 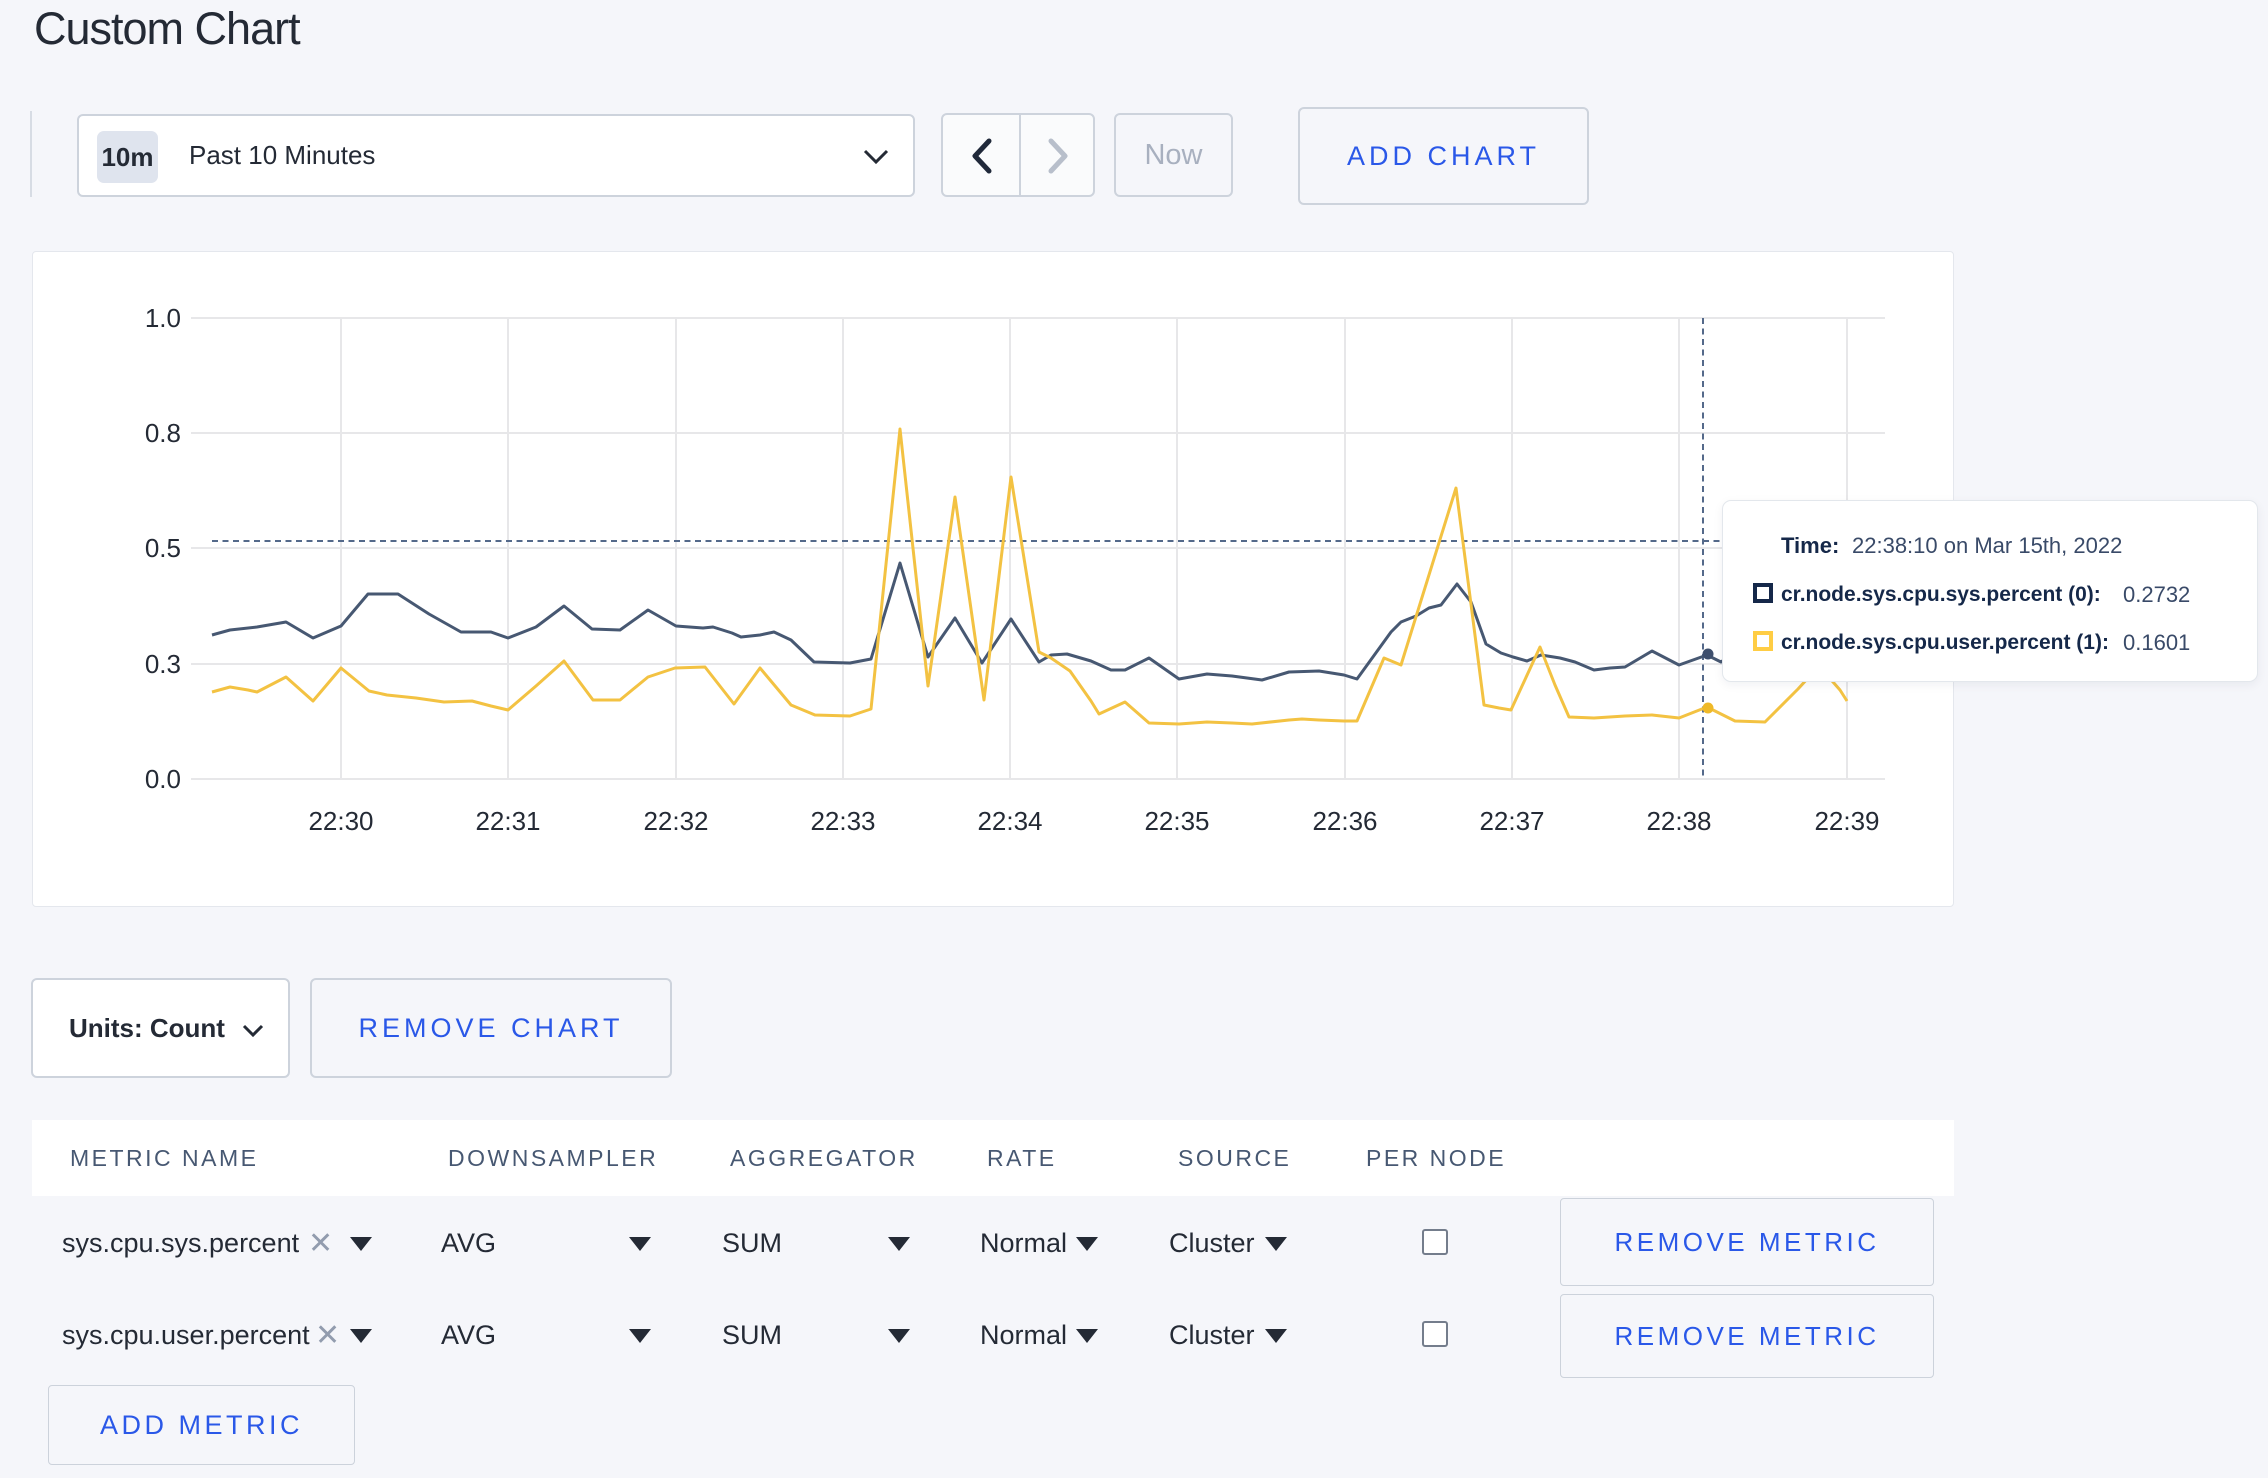 I want to click on svg-text: 22:37, so click(x=1511, y=821).